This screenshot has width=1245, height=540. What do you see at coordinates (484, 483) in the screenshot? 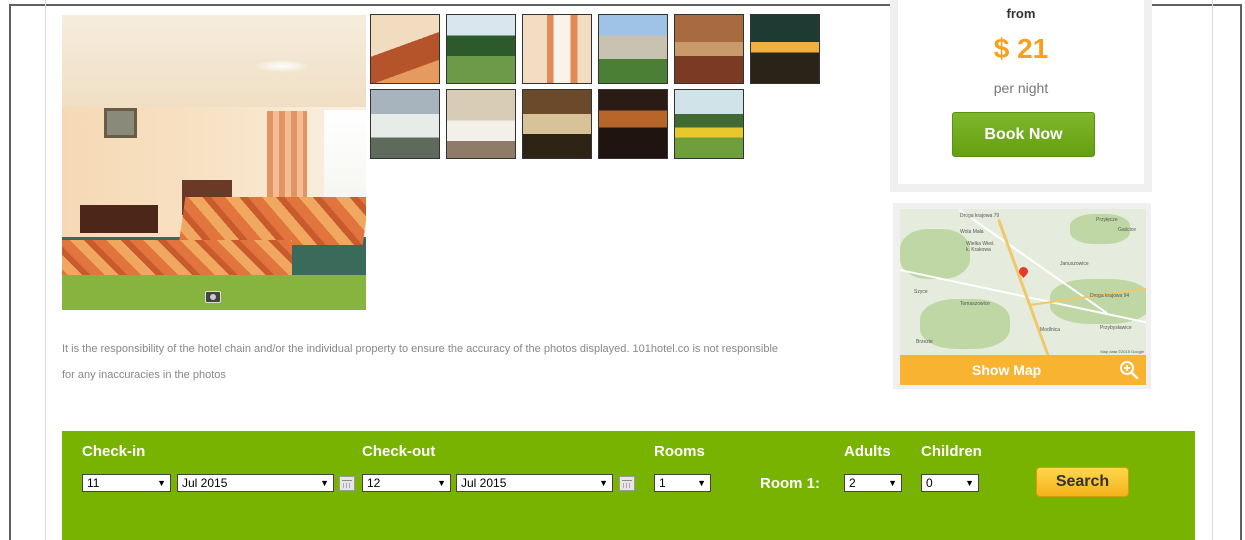
I see `checkout-month-value: Jul 2015` at bounding box center [484, 483].